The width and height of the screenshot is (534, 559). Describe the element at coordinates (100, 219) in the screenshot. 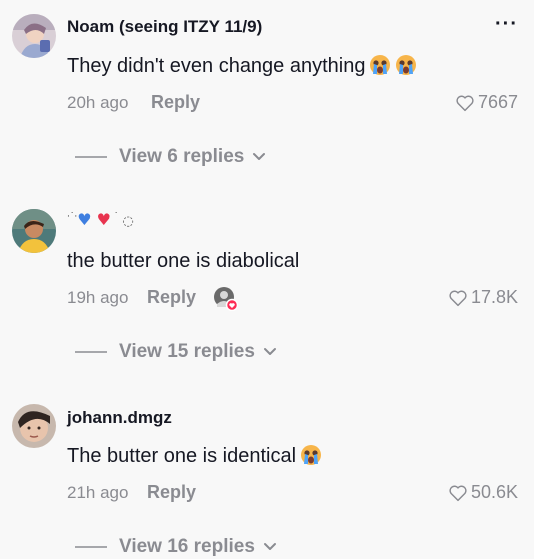

I see `comment-author-emoji: ·˙·♥ ♥ ˙ ◌` at that location.